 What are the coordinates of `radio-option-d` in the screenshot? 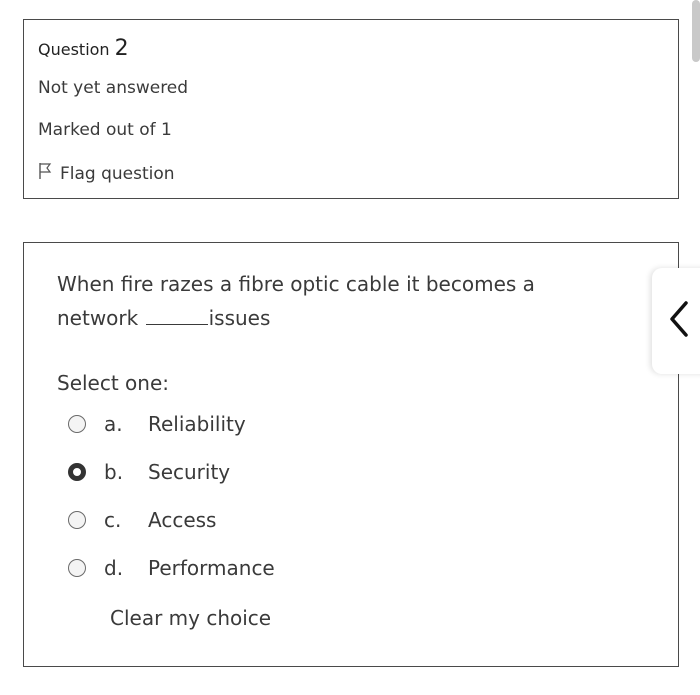 It's located at (77, 568).